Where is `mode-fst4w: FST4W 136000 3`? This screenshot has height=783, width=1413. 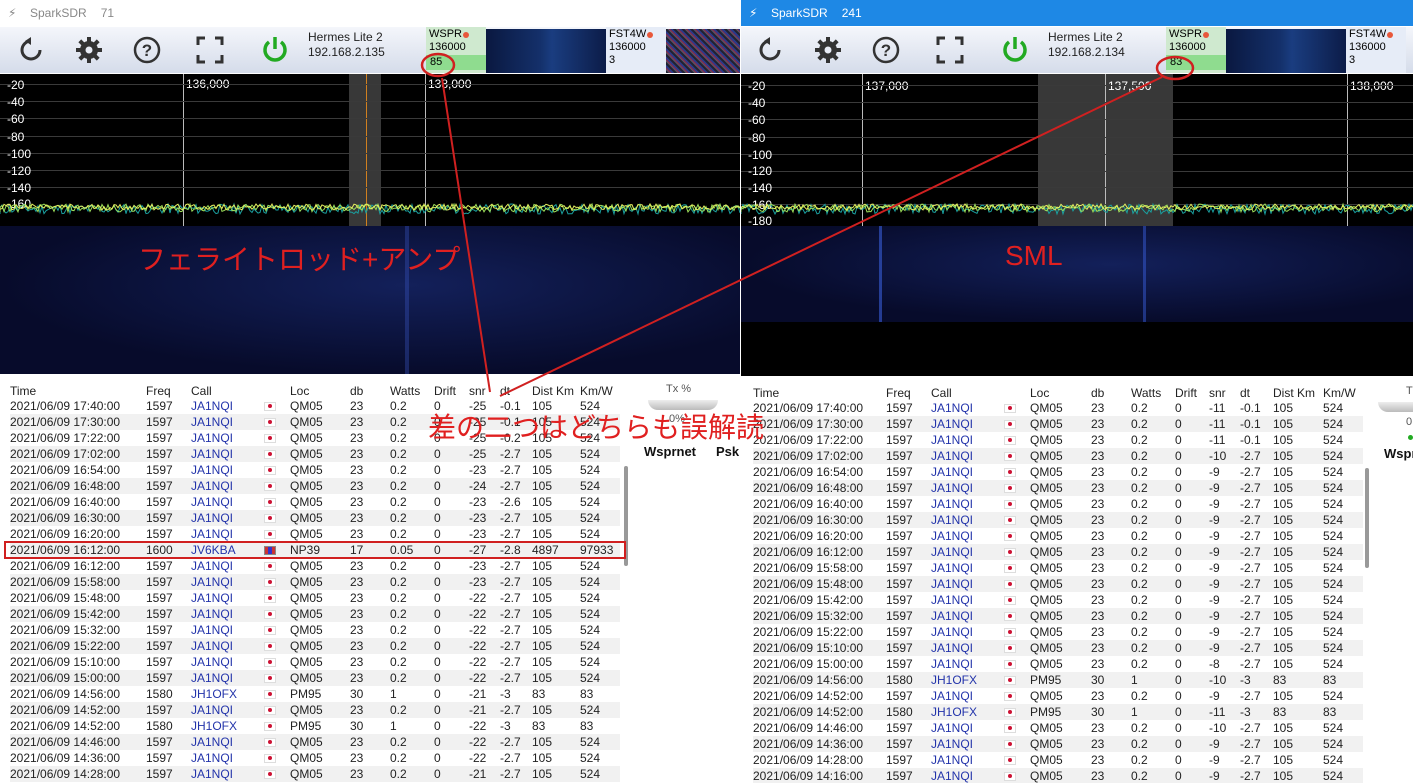
mode-fst4w: FST4W 136000 3 is located at coordinates (636, 50).